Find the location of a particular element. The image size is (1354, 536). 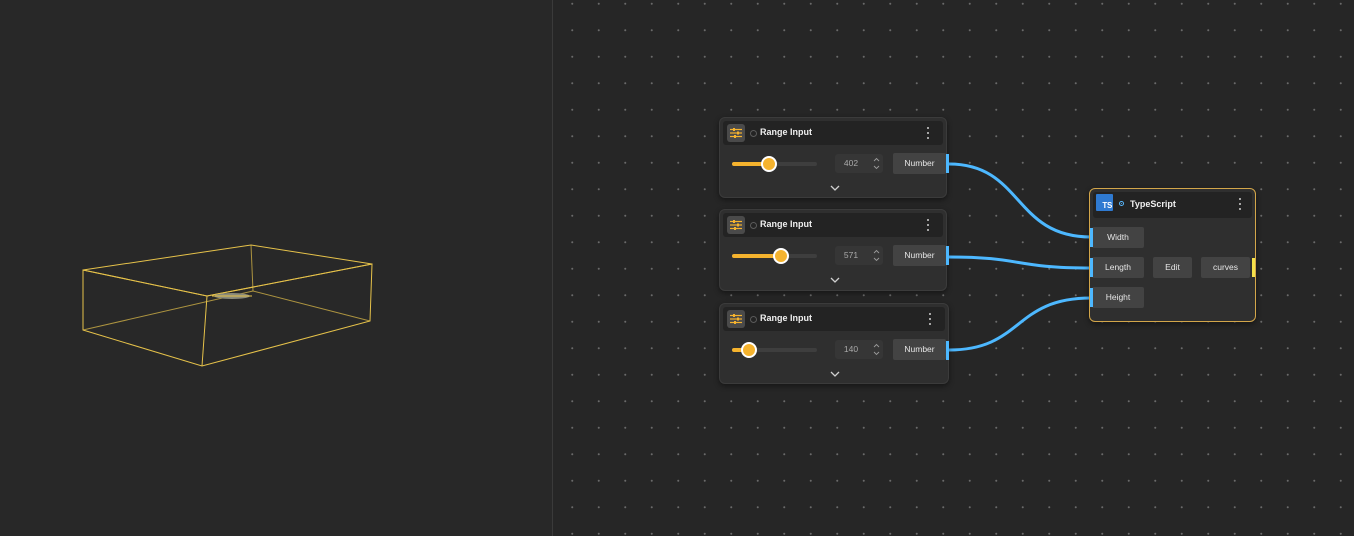

input-port-width: Width is located at coordinates (1118, 237).